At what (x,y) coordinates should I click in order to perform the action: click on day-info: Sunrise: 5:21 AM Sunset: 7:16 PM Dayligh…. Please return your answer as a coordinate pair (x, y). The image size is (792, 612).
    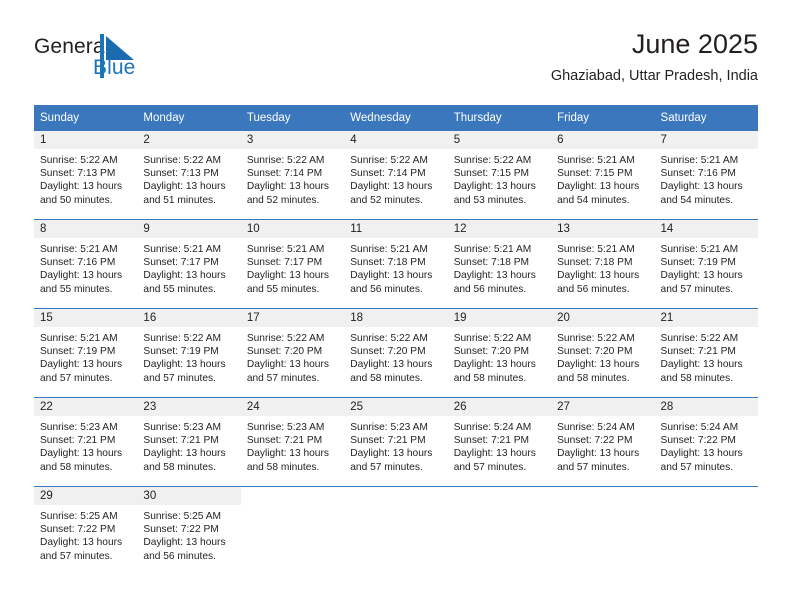
    Looking at the image, I should click on (706, 178).